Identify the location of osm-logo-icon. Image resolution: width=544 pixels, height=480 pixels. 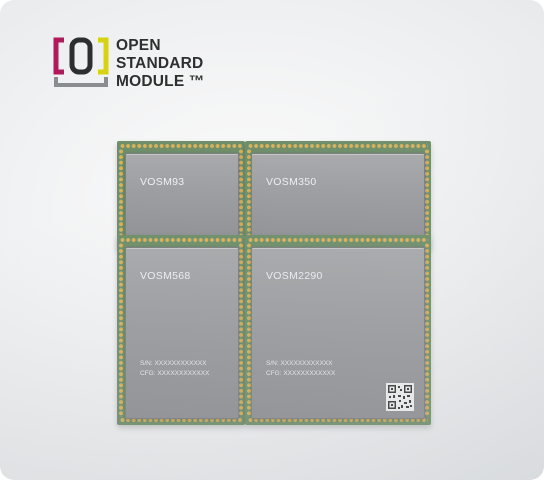
(81, 62).